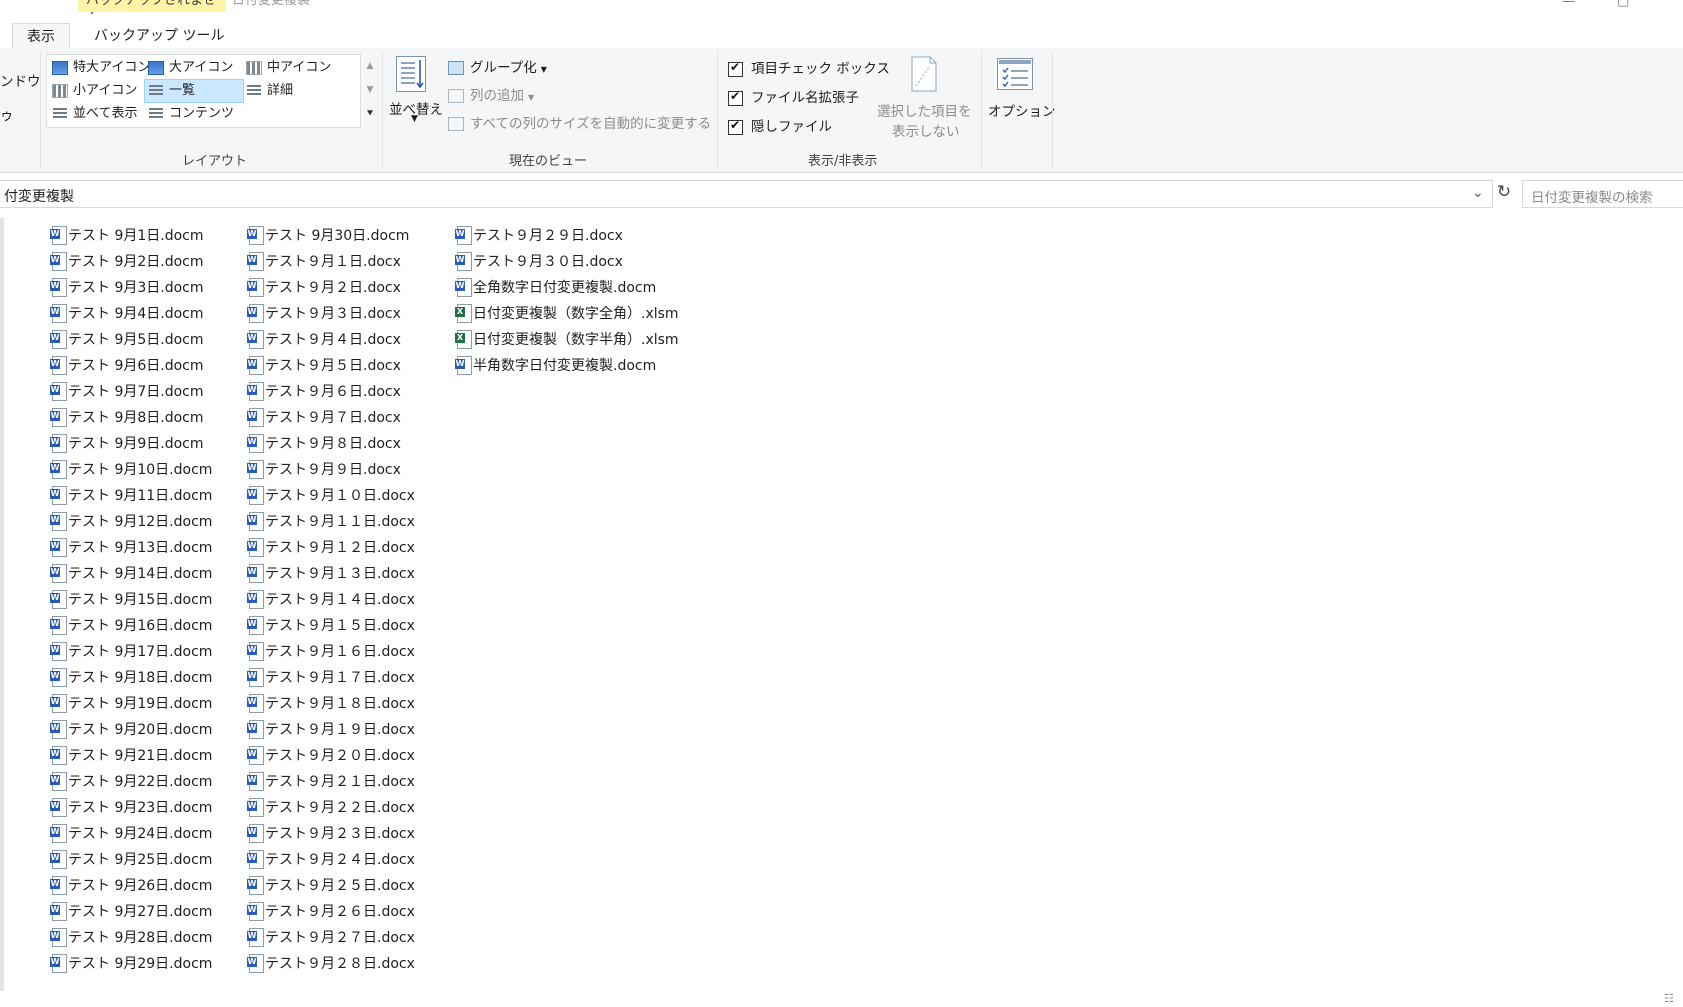 The image size is (1683, 1007). I want to click on hide-selected-items-icon, so click(924, 74).